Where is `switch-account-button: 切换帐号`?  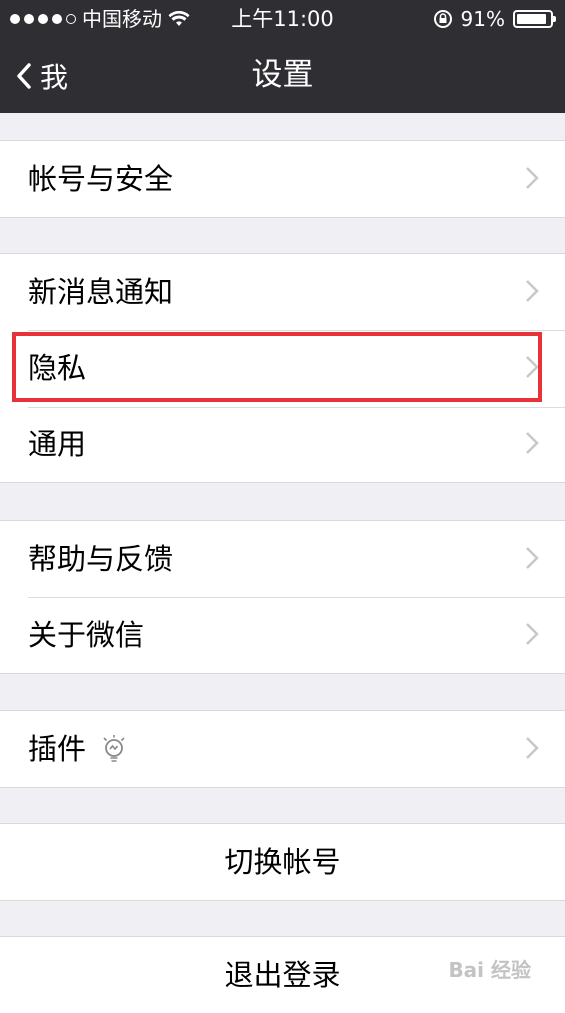 switch-account-button: 切换帐号 is located at coordinates (282, 862).